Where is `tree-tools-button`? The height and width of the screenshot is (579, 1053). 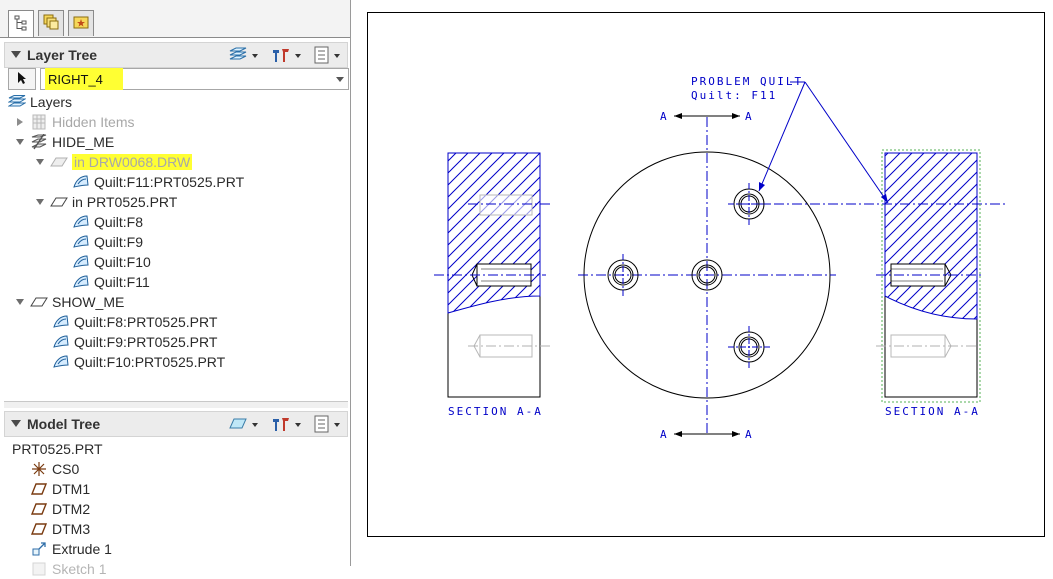 tree-tools-button is located at coordinates (286, 56).